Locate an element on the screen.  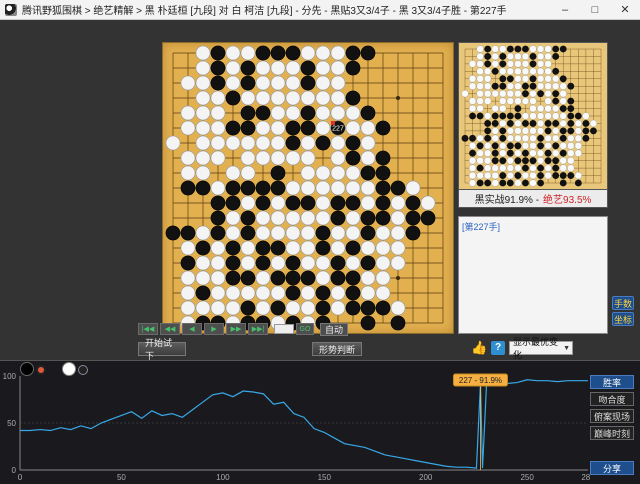
playback-controls: |◀◀ ◀◀ ◀ ▶ ▶▶ ▶▶| GO 自动 is located at coordinates (243, 329).